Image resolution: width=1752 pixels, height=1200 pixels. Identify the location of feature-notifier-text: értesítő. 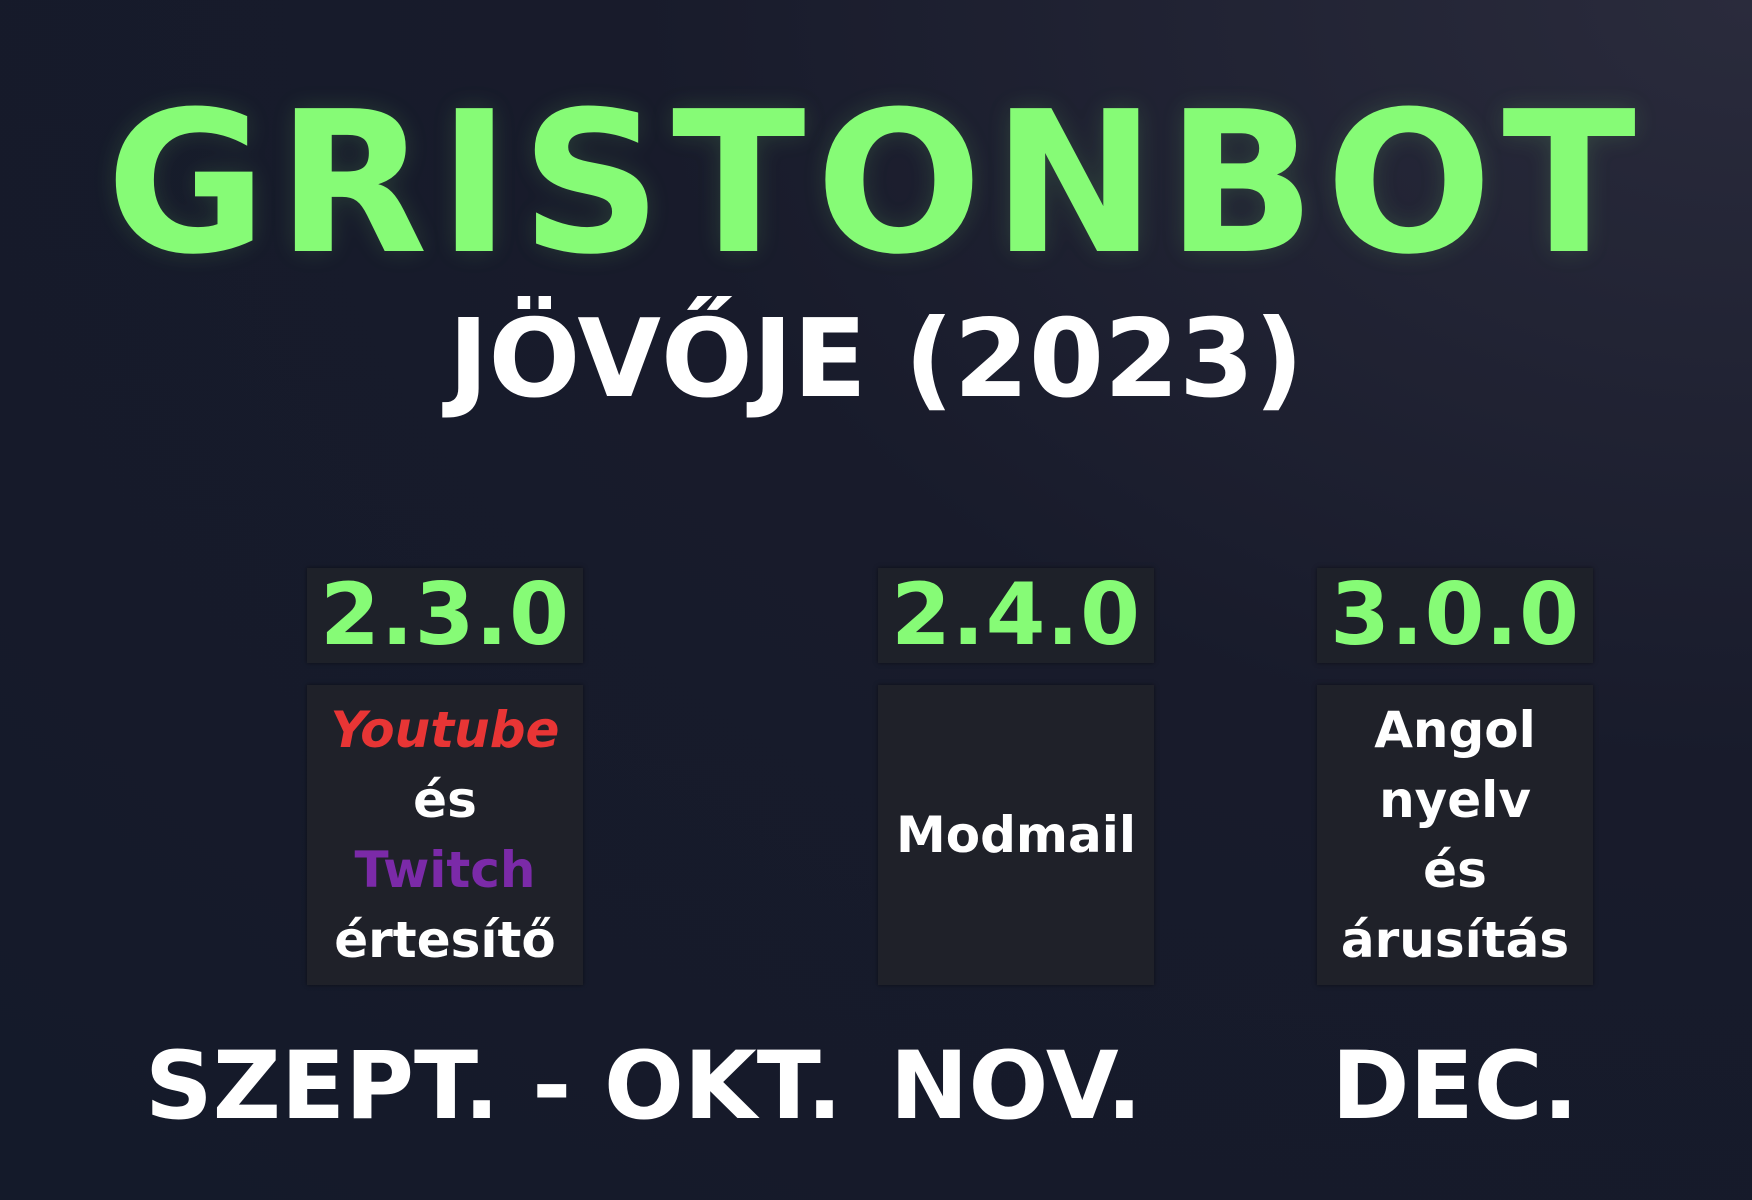
(445, 940).